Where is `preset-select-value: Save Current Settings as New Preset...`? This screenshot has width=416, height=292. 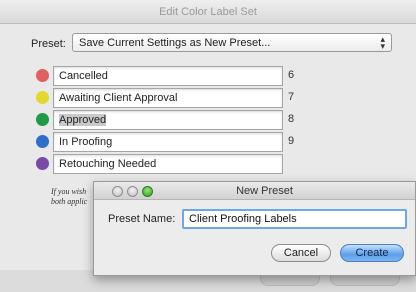 preset-select-value: Save Current Settings as New Preset... is located at coordinates (175, 43).